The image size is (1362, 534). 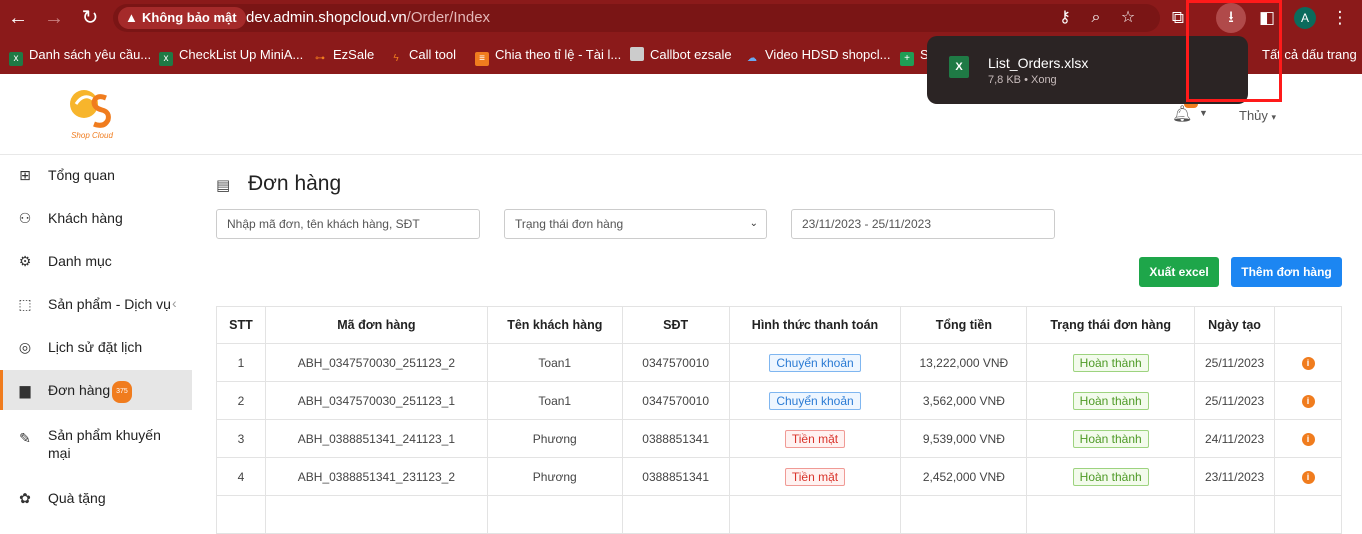 What do you see at coordinates (25, 498) in the screenshot?
I see `gift-icon: ✿` at bounding box center [25, 498].